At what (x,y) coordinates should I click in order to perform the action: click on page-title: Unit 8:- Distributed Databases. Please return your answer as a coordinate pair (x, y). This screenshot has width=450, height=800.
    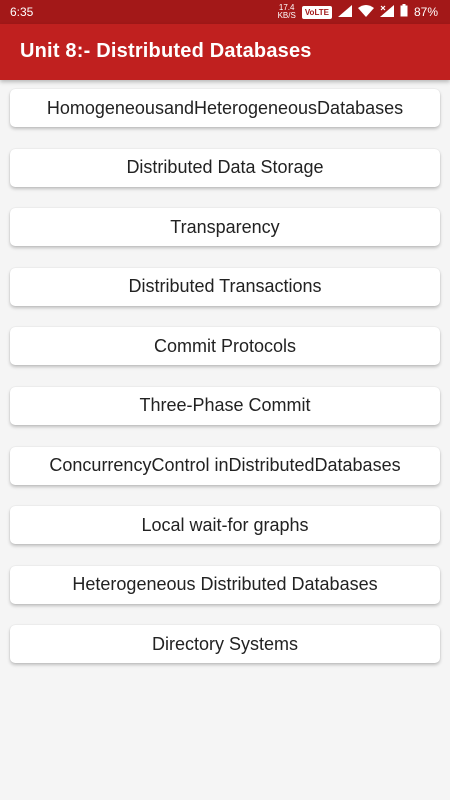
    Looking at the image, I should click on (166, 51).